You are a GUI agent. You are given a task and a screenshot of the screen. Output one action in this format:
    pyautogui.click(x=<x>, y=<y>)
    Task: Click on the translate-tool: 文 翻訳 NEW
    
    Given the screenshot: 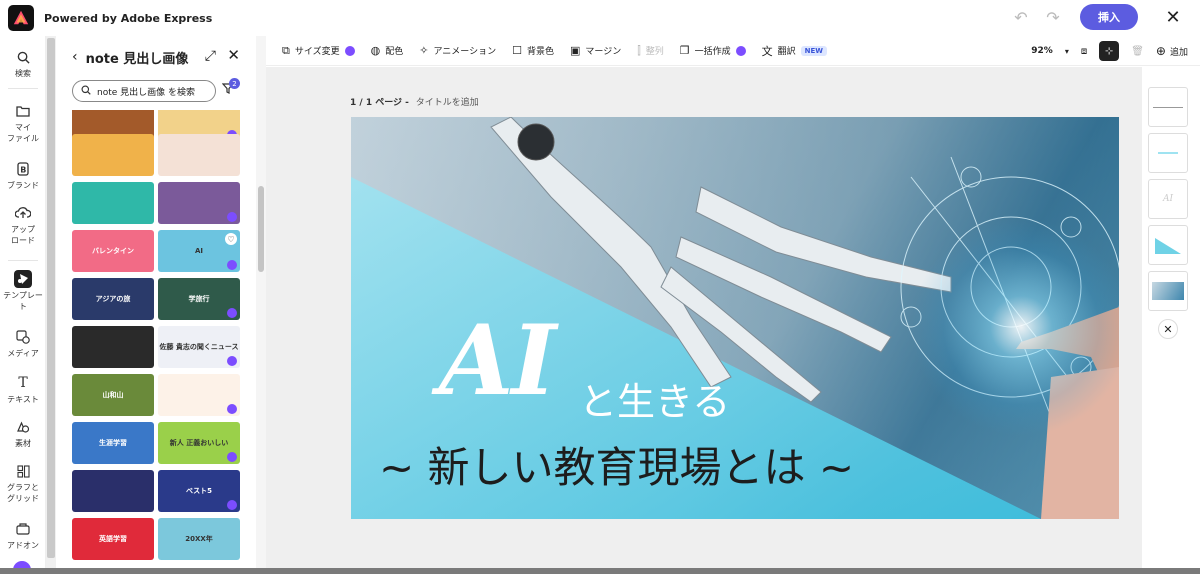 What is the action you would take?
    pyautogui.click(x=795, y=51)
    